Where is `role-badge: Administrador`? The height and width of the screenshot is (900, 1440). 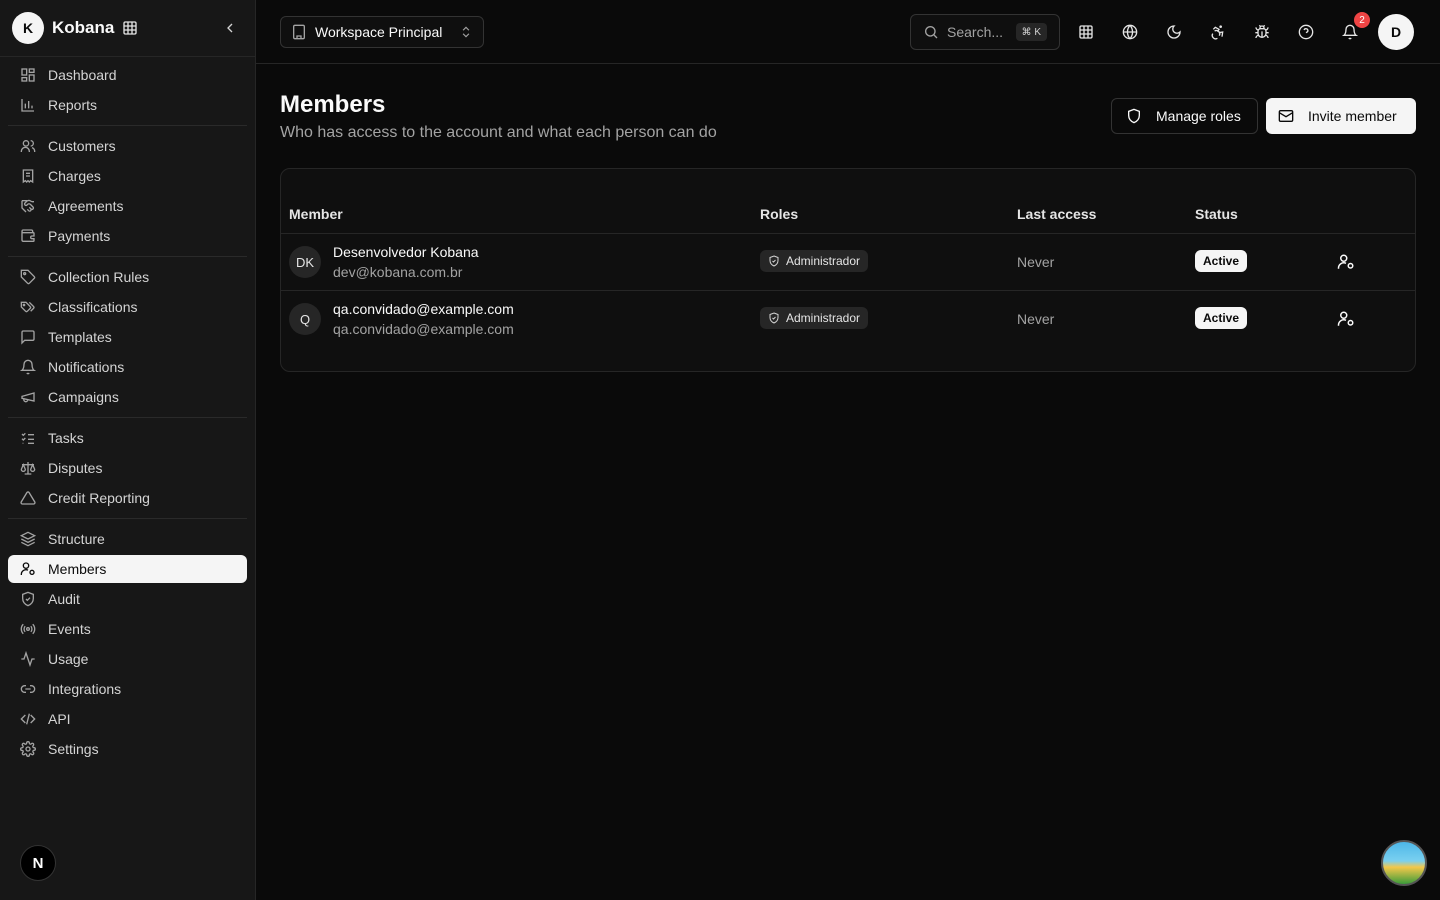 role-badge: Administrador is located at coordinates (814, 261).